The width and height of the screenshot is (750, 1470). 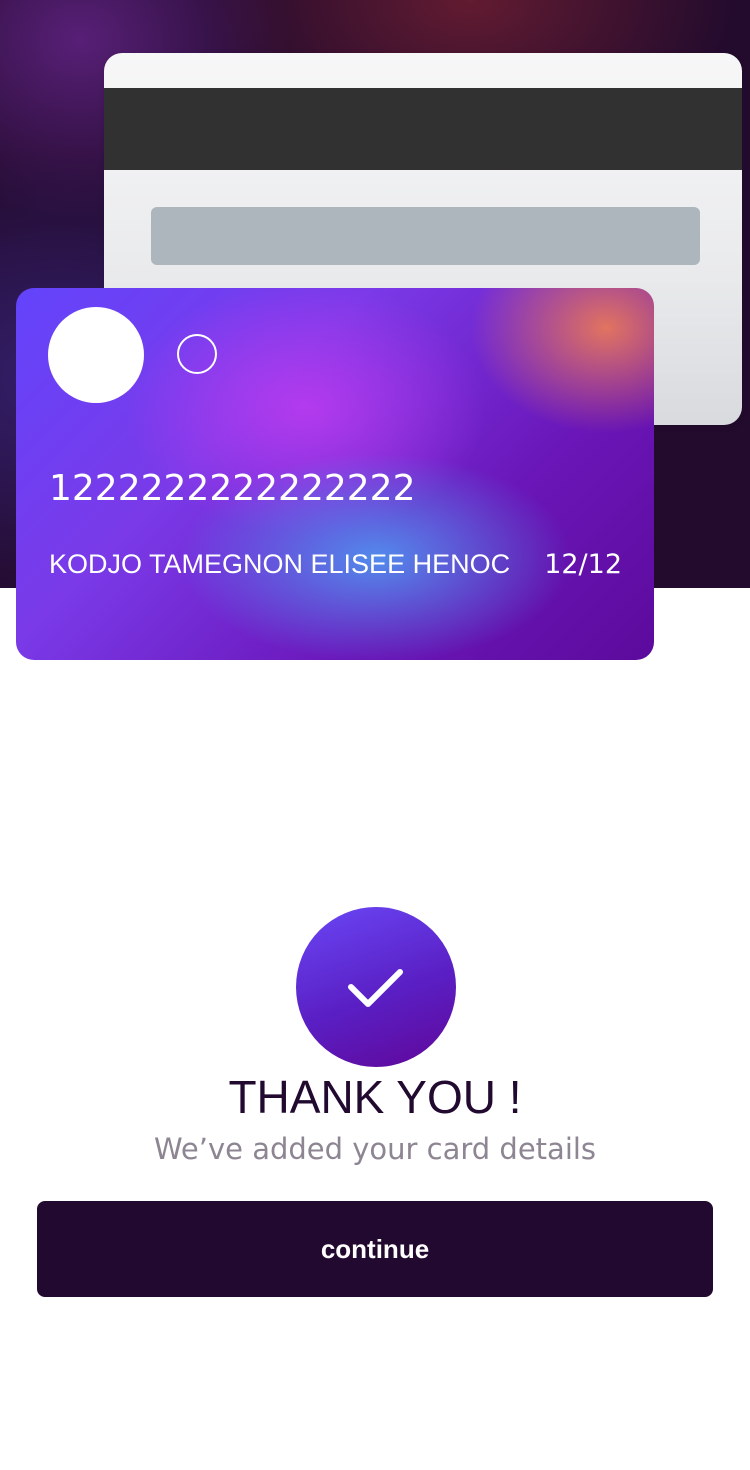 What do you see at coordinates (423, 129) in the screenshot?
I see `magnetic-stripe` at bounding box center [423, 129].